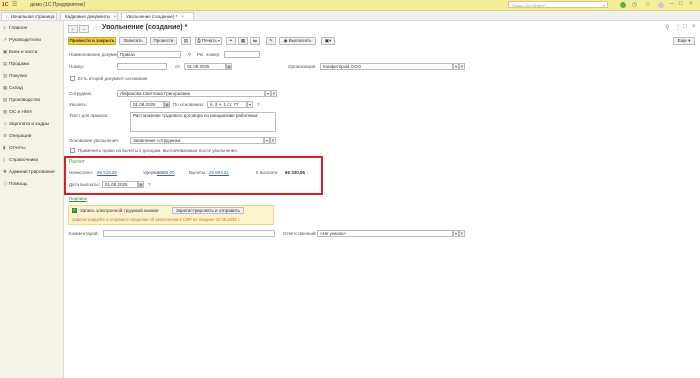 The height and width of the screenshot is (378, 700). What do you see at coordinates (681, 4) in the screenshot?
I see `maximize-icon: □` at bounding box center [681, 4].